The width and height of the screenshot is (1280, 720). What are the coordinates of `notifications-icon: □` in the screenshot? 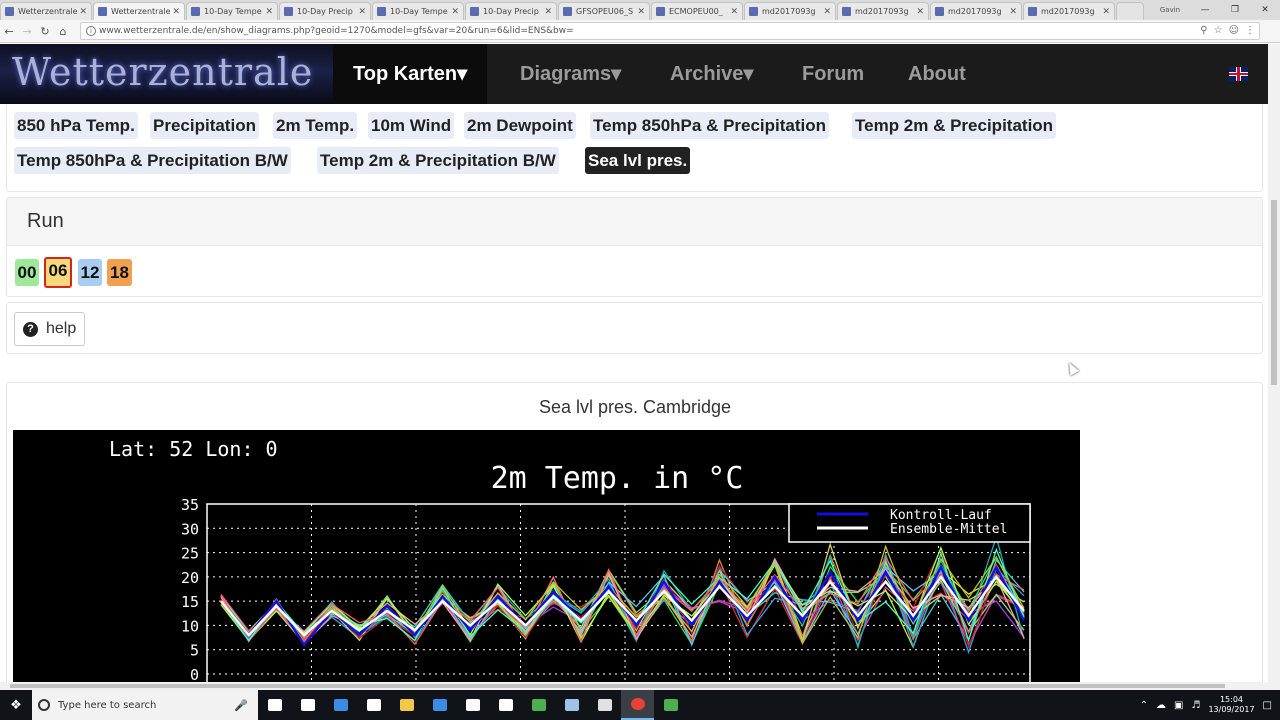 It's located at (1267, 705).